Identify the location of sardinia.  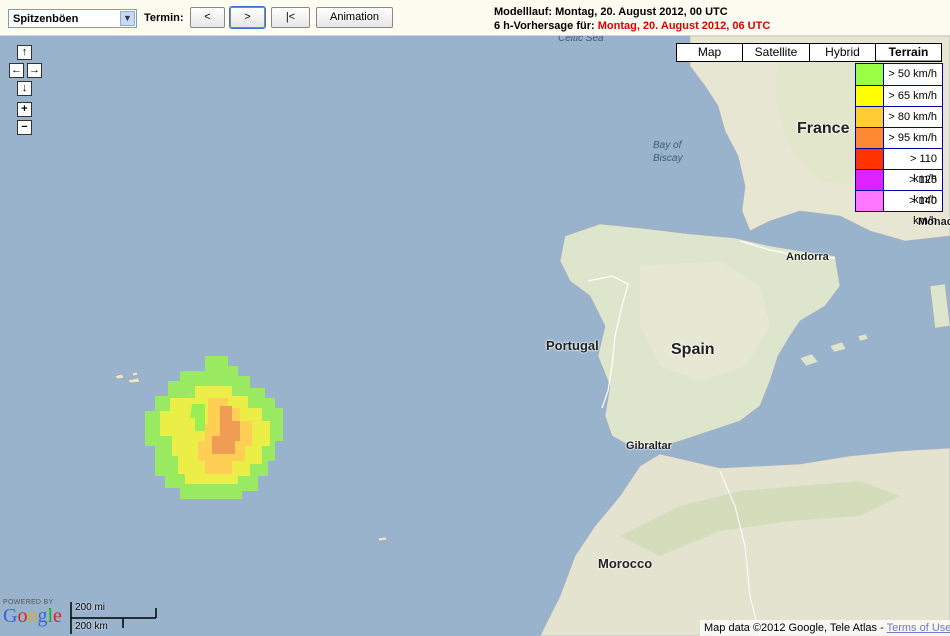
(939, 306).